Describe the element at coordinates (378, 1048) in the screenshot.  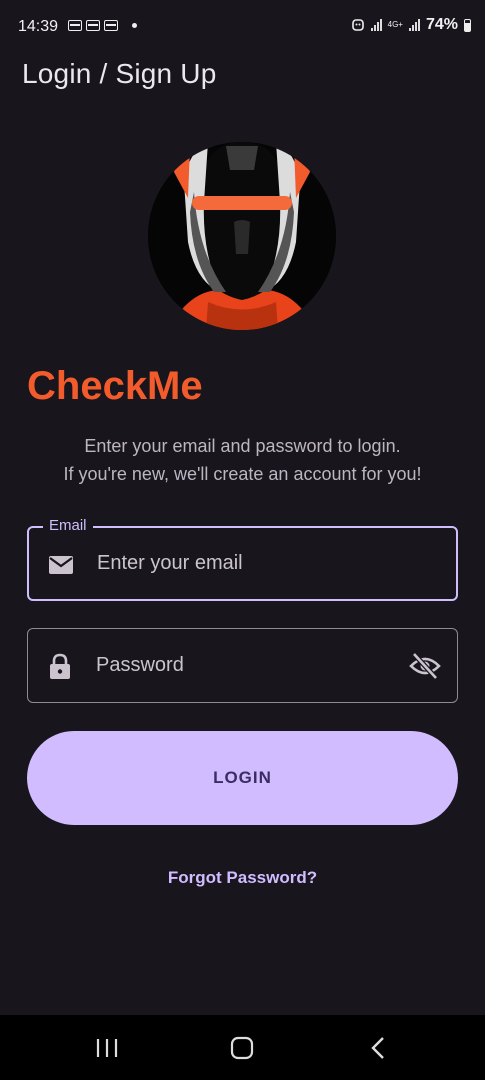
I see `back-icon` at that location.